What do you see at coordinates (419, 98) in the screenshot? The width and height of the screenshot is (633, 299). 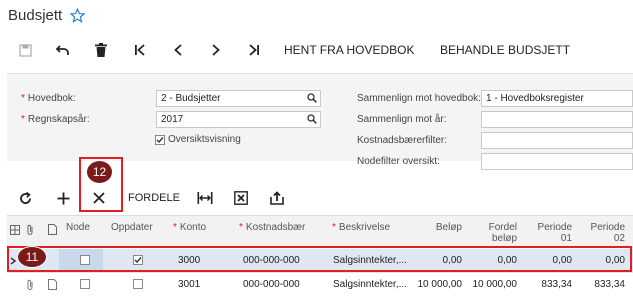 I see `compare-ledger-label: Sammenlign mot hovedbok:` at bounding box center [419, 98].